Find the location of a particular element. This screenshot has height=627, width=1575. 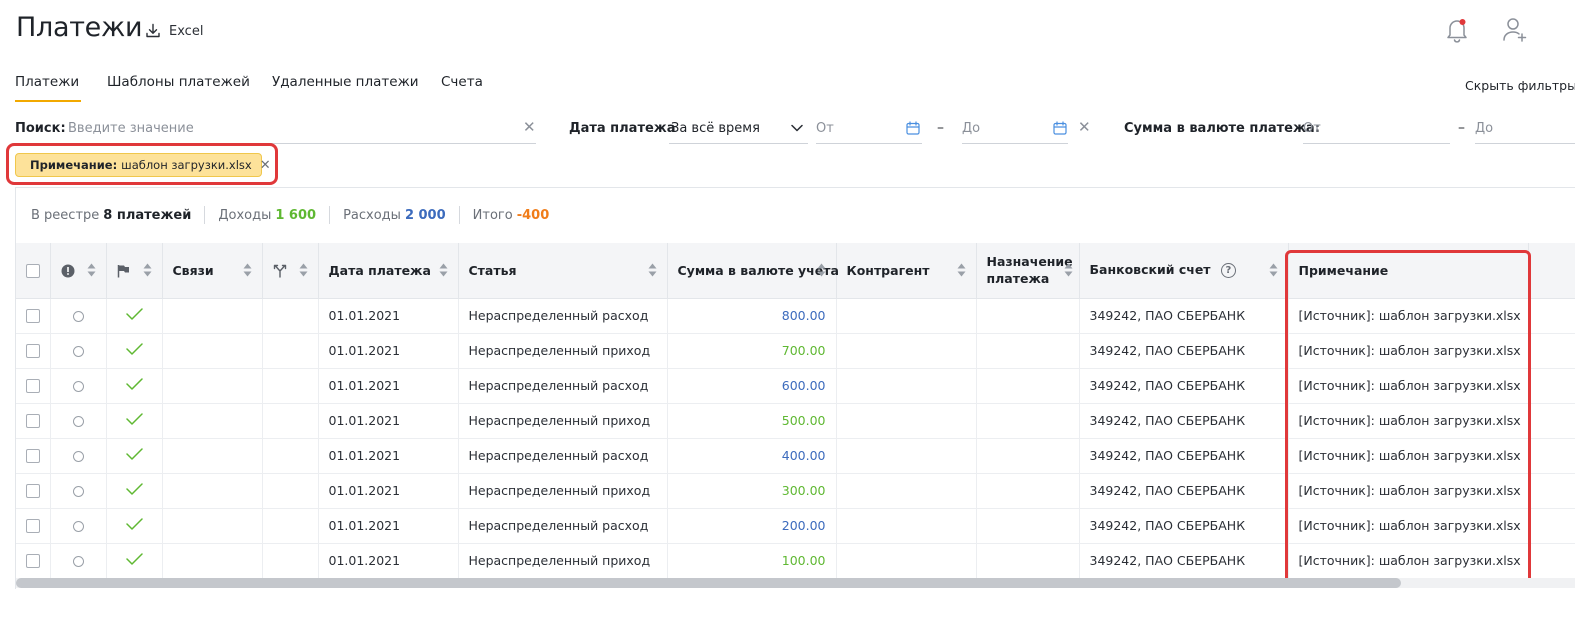

date-period-select: За всё время is located at coordinates (738, 129).